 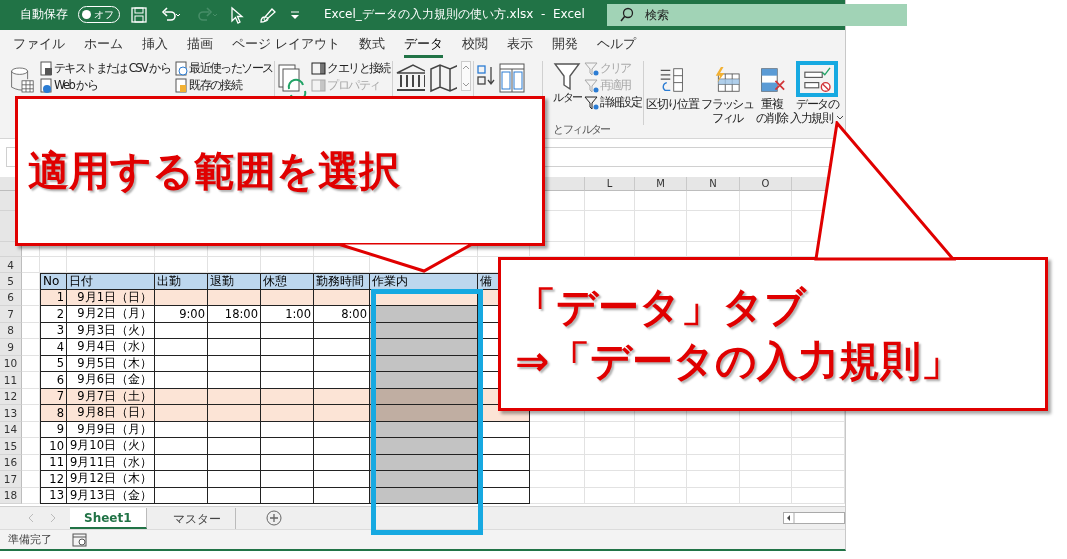 What do you see at coordinates (181, 281) in the screenshot?
I see `table-cell: 出勤` at bounding box center [181, 281].